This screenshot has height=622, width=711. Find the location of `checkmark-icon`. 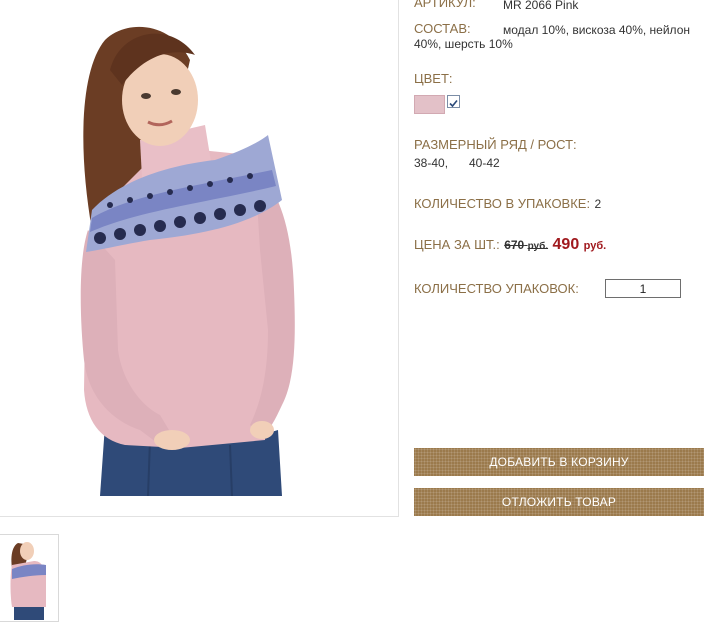

checkmark-icon is located at coordinates (453, 103).